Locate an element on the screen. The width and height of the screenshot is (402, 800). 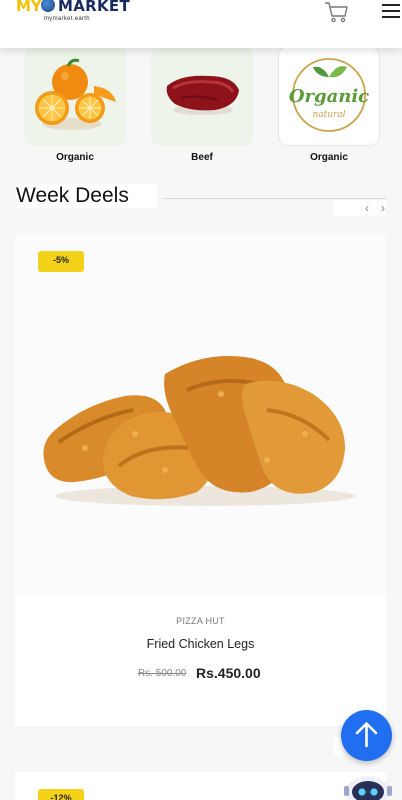
old-price: Rs. 500.00 is located at coordinates (162, 673).